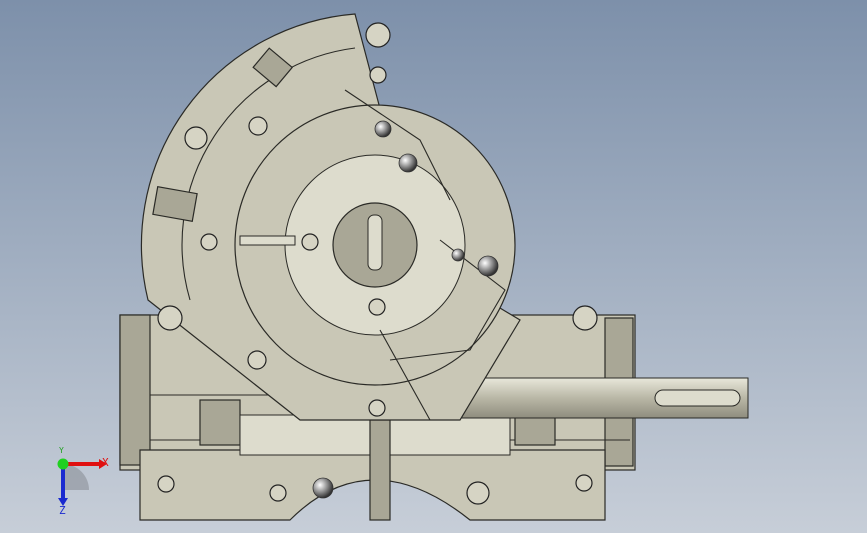  What do you see at coordinates (105, 462) in the screenshot?
I see `x-axis-label: X` at bounding box center [105, 462].